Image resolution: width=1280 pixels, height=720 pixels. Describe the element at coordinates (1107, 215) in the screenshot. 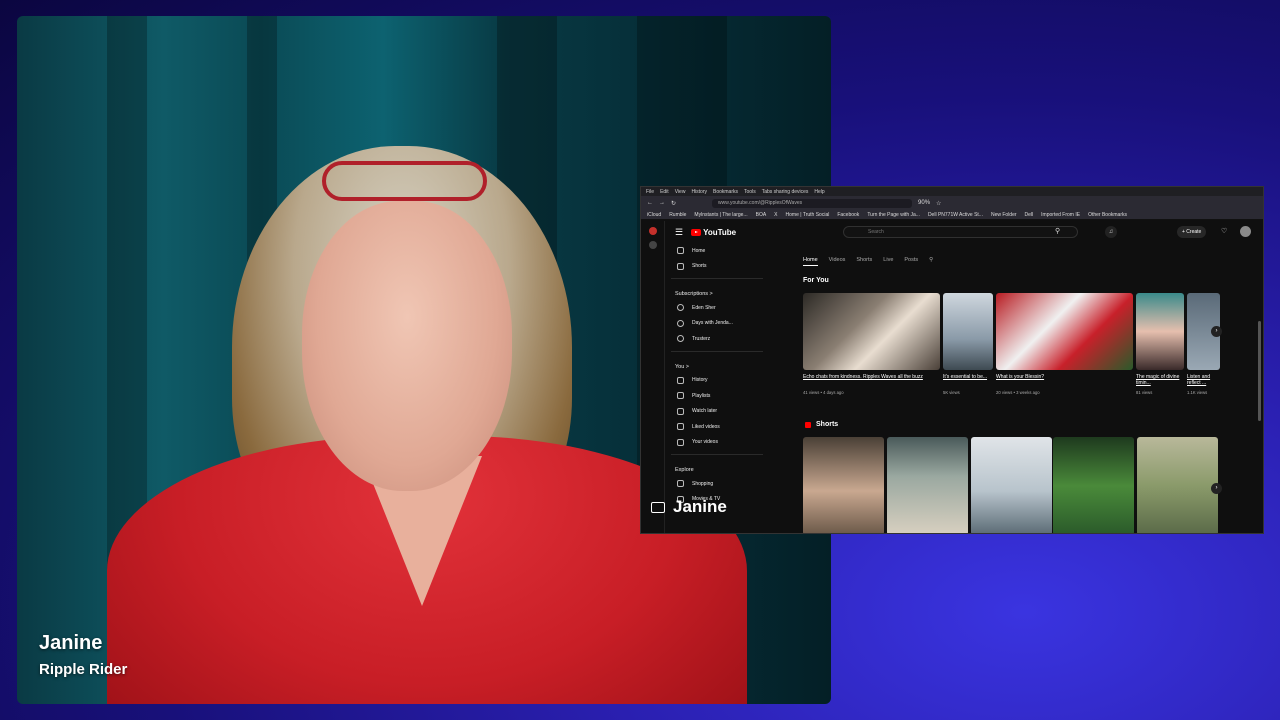

I see `bookmark-item: Other Bookmarks` at that location.